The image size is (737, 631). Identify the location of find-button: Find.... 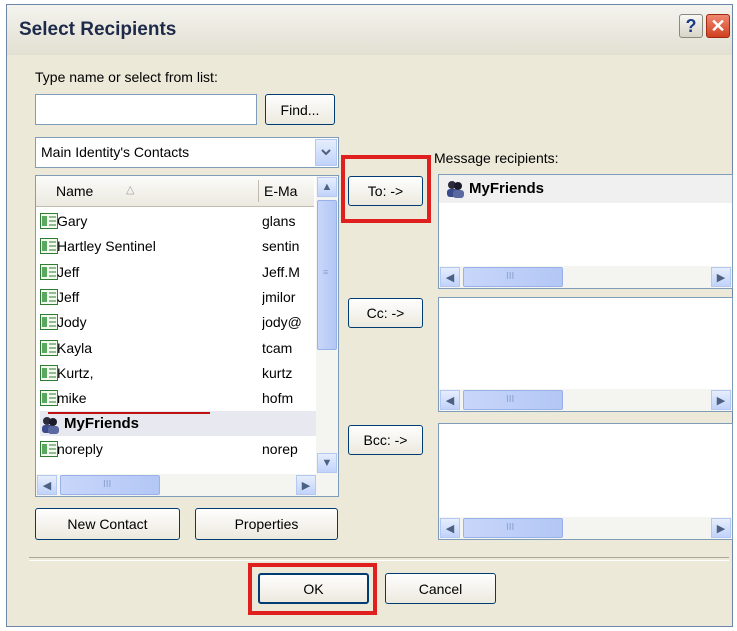
(300, 109).